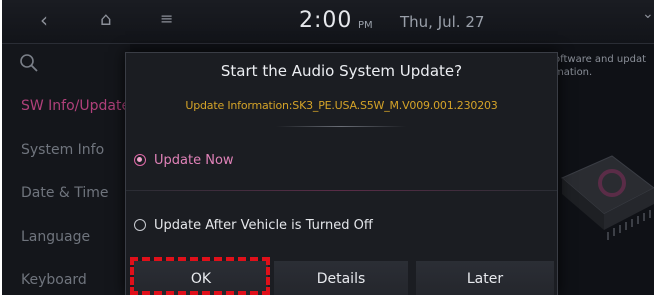 This screenshot has width=654, height=295. Describe the element at coordinates (55, 237) in the screenshot. I see `sidebar-item-language: Language` at that location.